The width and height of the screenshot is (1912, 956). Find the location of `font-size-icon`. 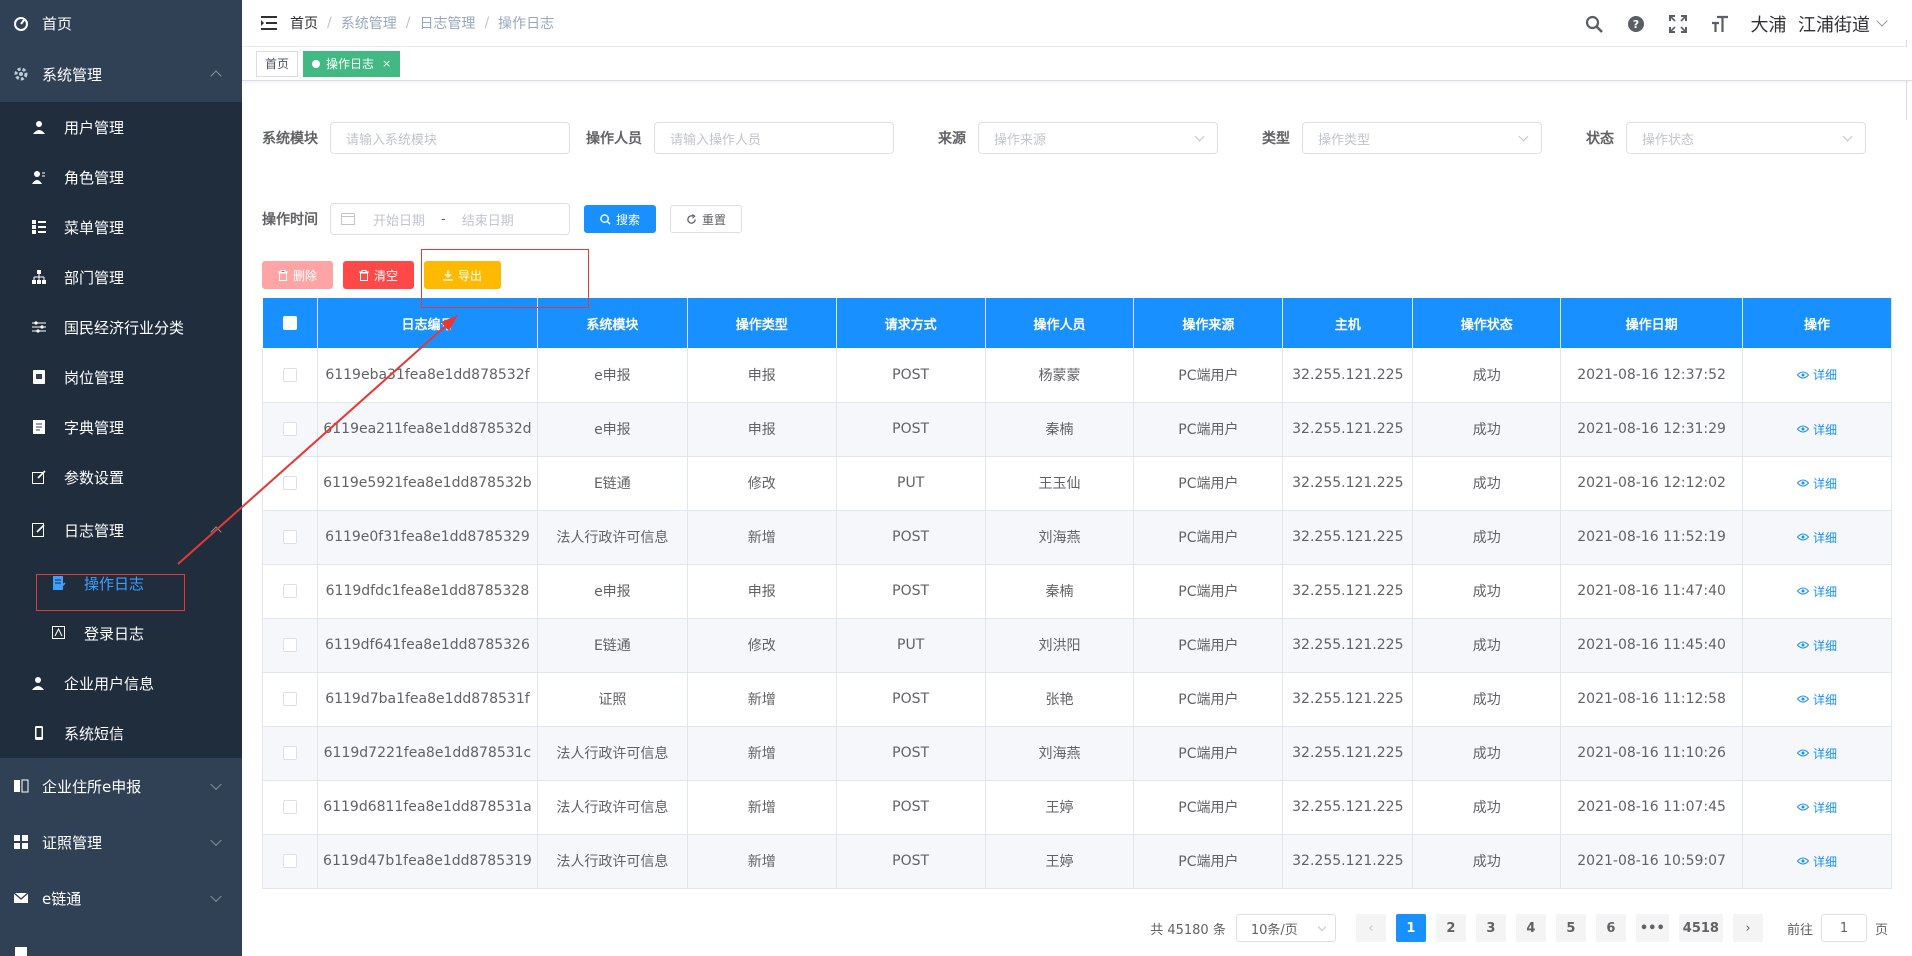

font-size-icon is located at coordinates (1720, 24).